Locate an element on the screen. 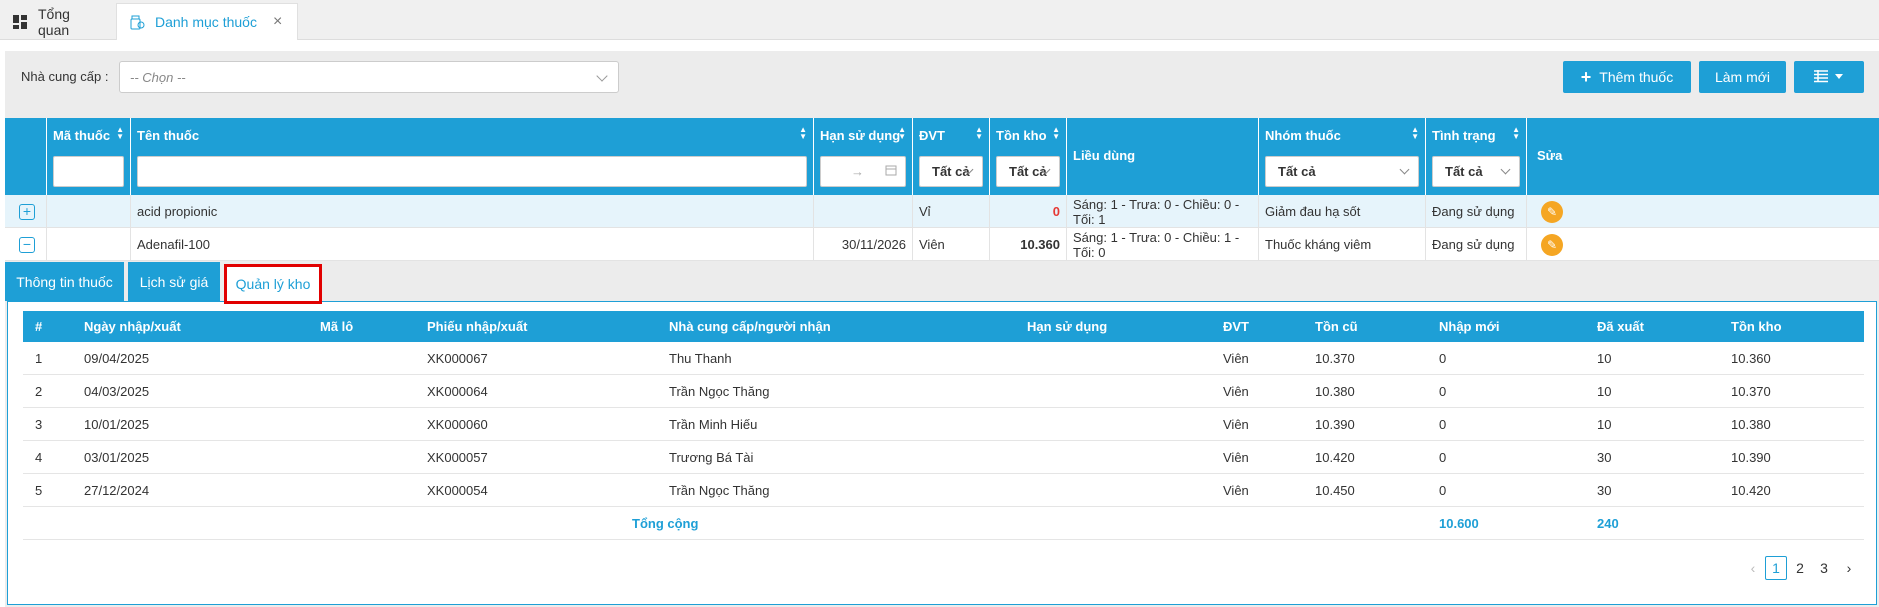 The image size is (1879, 607). expiry-range-input: → is located at coordinates (863, 171).